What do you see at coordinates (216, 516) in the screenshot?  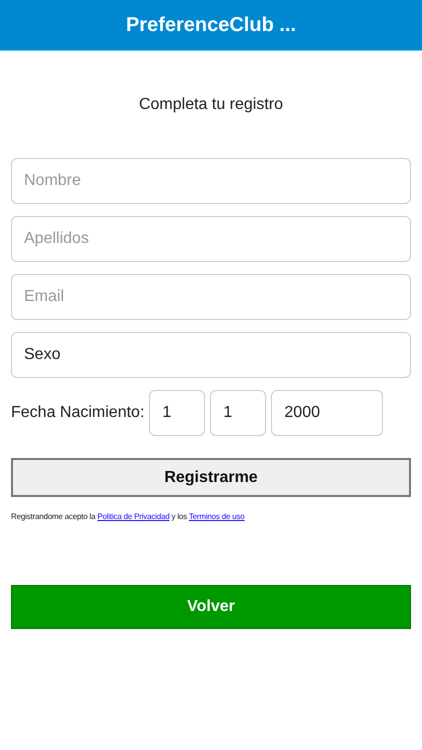 I see `terms-link: Terminos de uso` at bounding box center [216, 516].